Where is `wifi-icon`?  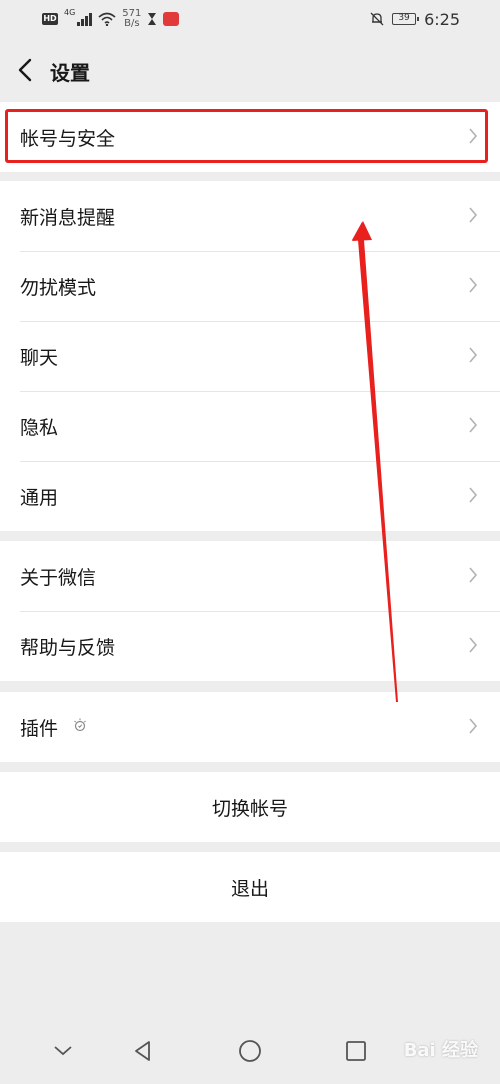
wifi-icon is located at coordinates (107, 19).